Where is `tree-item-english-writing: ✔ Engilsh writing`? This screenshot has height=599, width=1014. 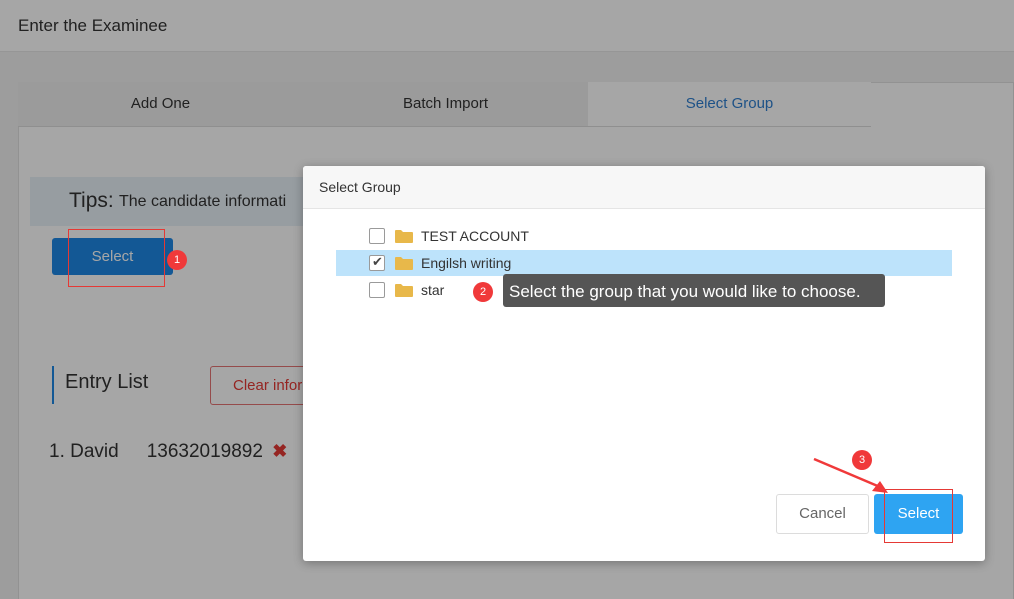
tree-item-english-writing: ✔ Engilsh writing is located at coordinates (644, 263).